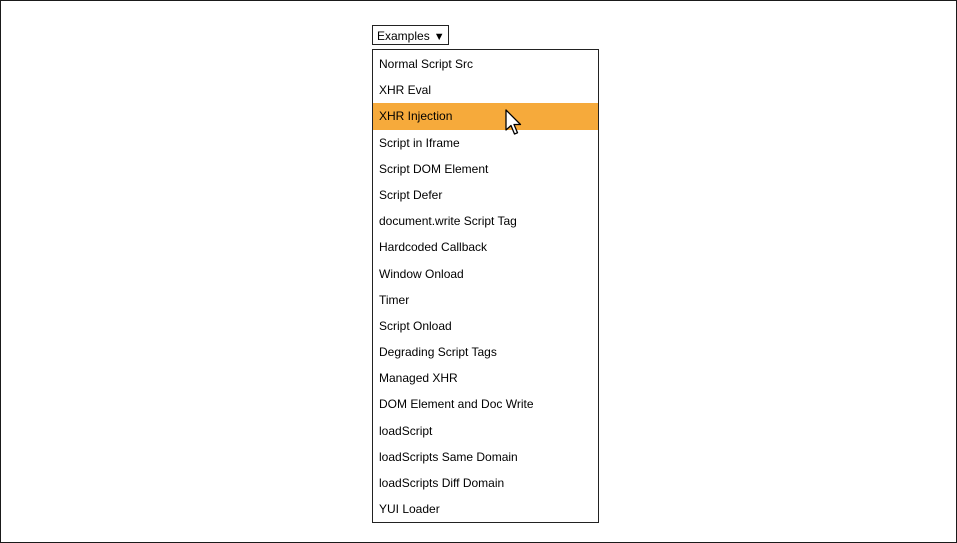  Describe the element at coordinates (485, 195) in the screenshot. I see `menu-item: Script Defer` at that location.